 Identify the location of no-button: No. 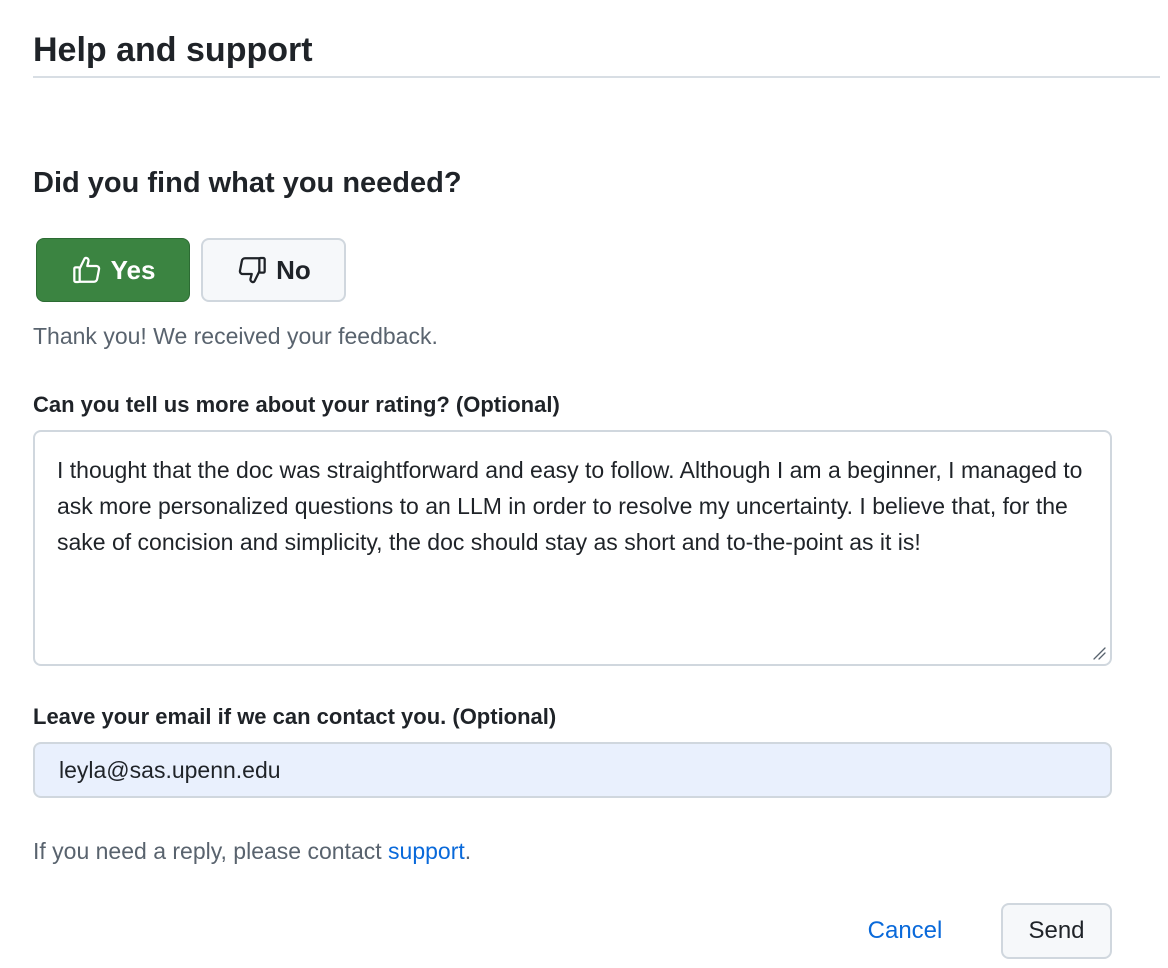
(273, 270).